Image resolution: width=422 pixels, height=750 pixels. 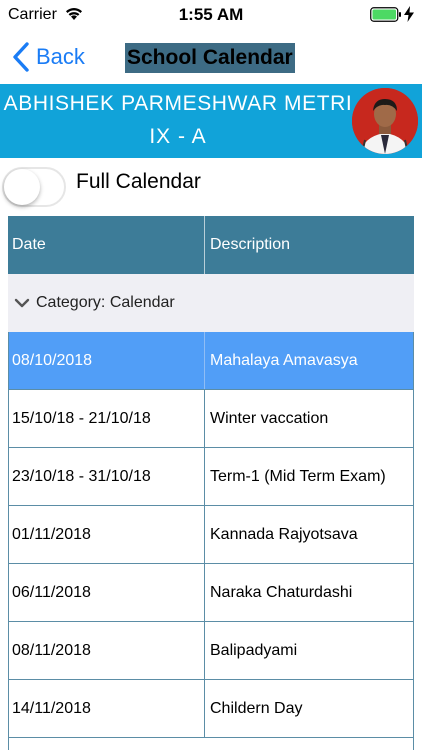 I want to click on row-date: 14/11/2018, so click(x=106, y=708).